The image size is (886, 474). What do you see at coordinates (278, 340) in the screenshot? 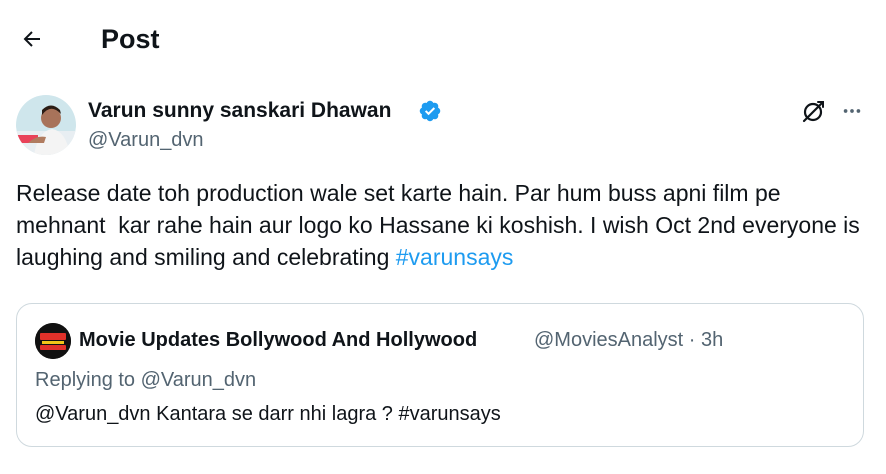
I see `quoted-author-name: Movie Updates Bollywood And Hollywood` at bounding box center [278, 340].